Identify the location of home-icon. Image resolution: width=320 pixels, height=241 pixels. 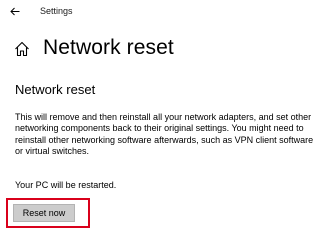
(22, 49).